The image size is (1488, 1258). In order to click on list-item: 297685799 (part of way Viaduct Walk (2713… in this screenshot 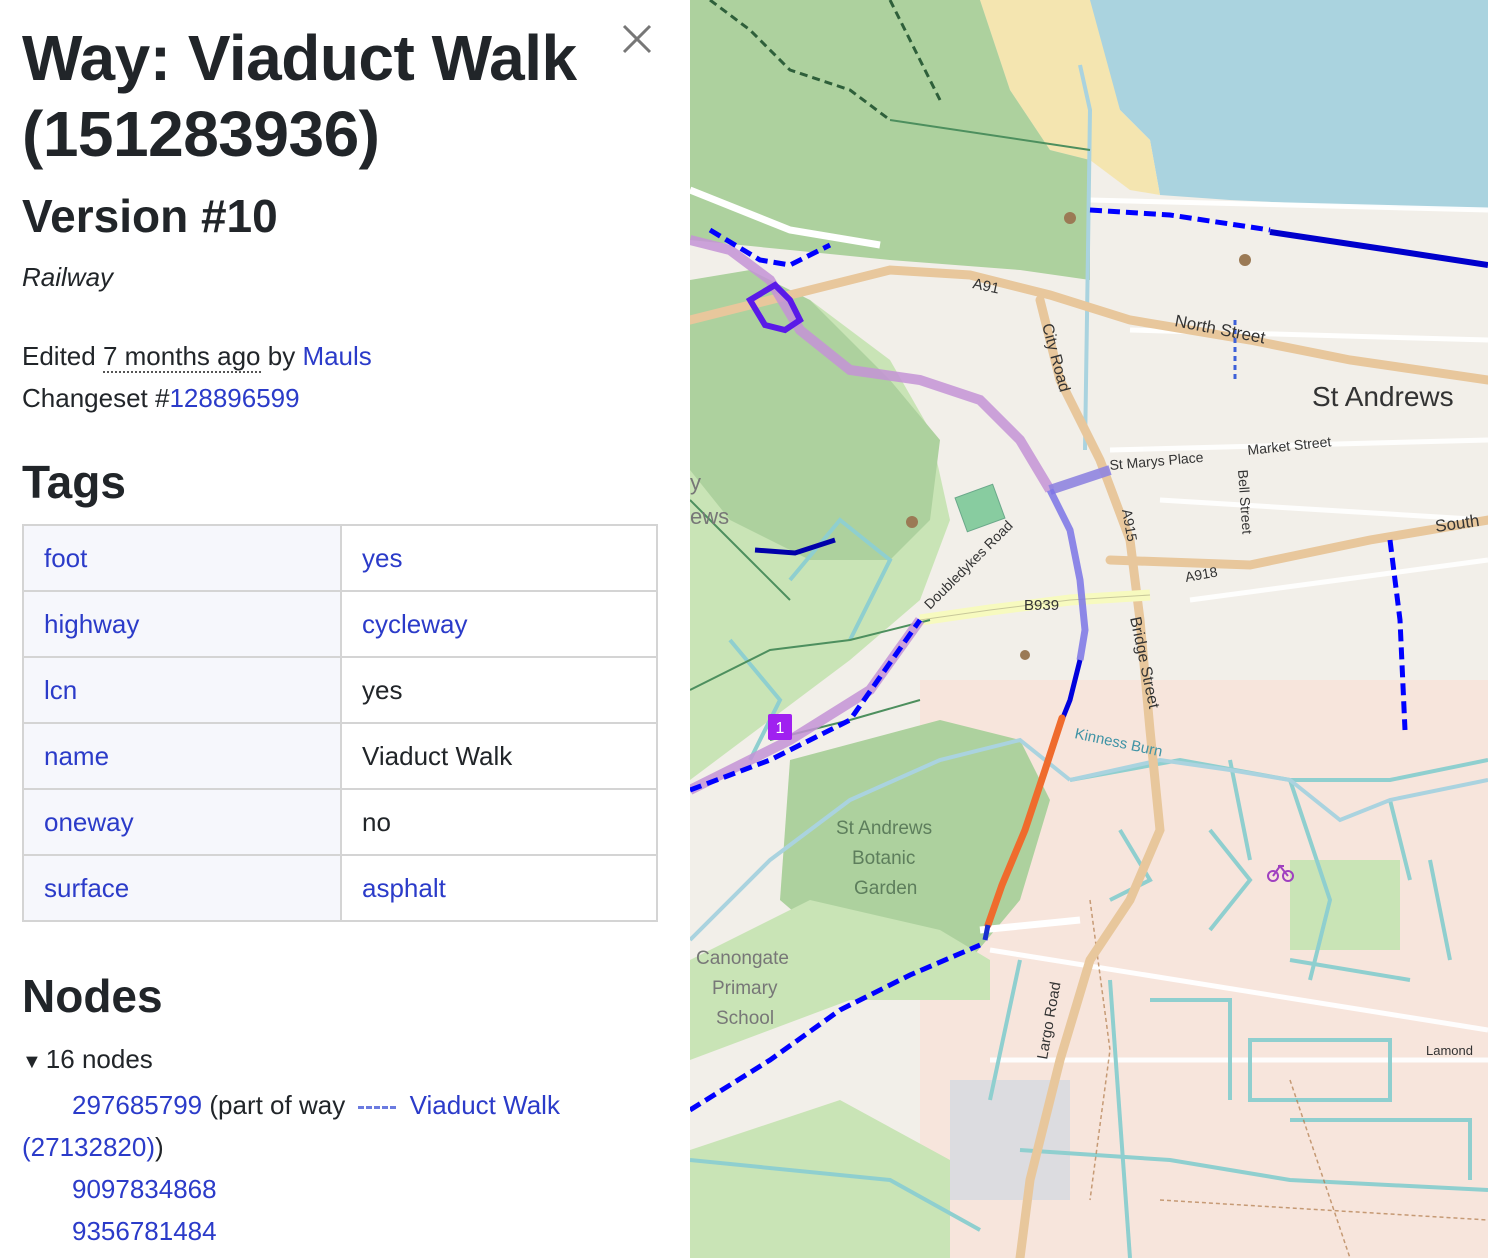, I will do `click(342, 1126)`.